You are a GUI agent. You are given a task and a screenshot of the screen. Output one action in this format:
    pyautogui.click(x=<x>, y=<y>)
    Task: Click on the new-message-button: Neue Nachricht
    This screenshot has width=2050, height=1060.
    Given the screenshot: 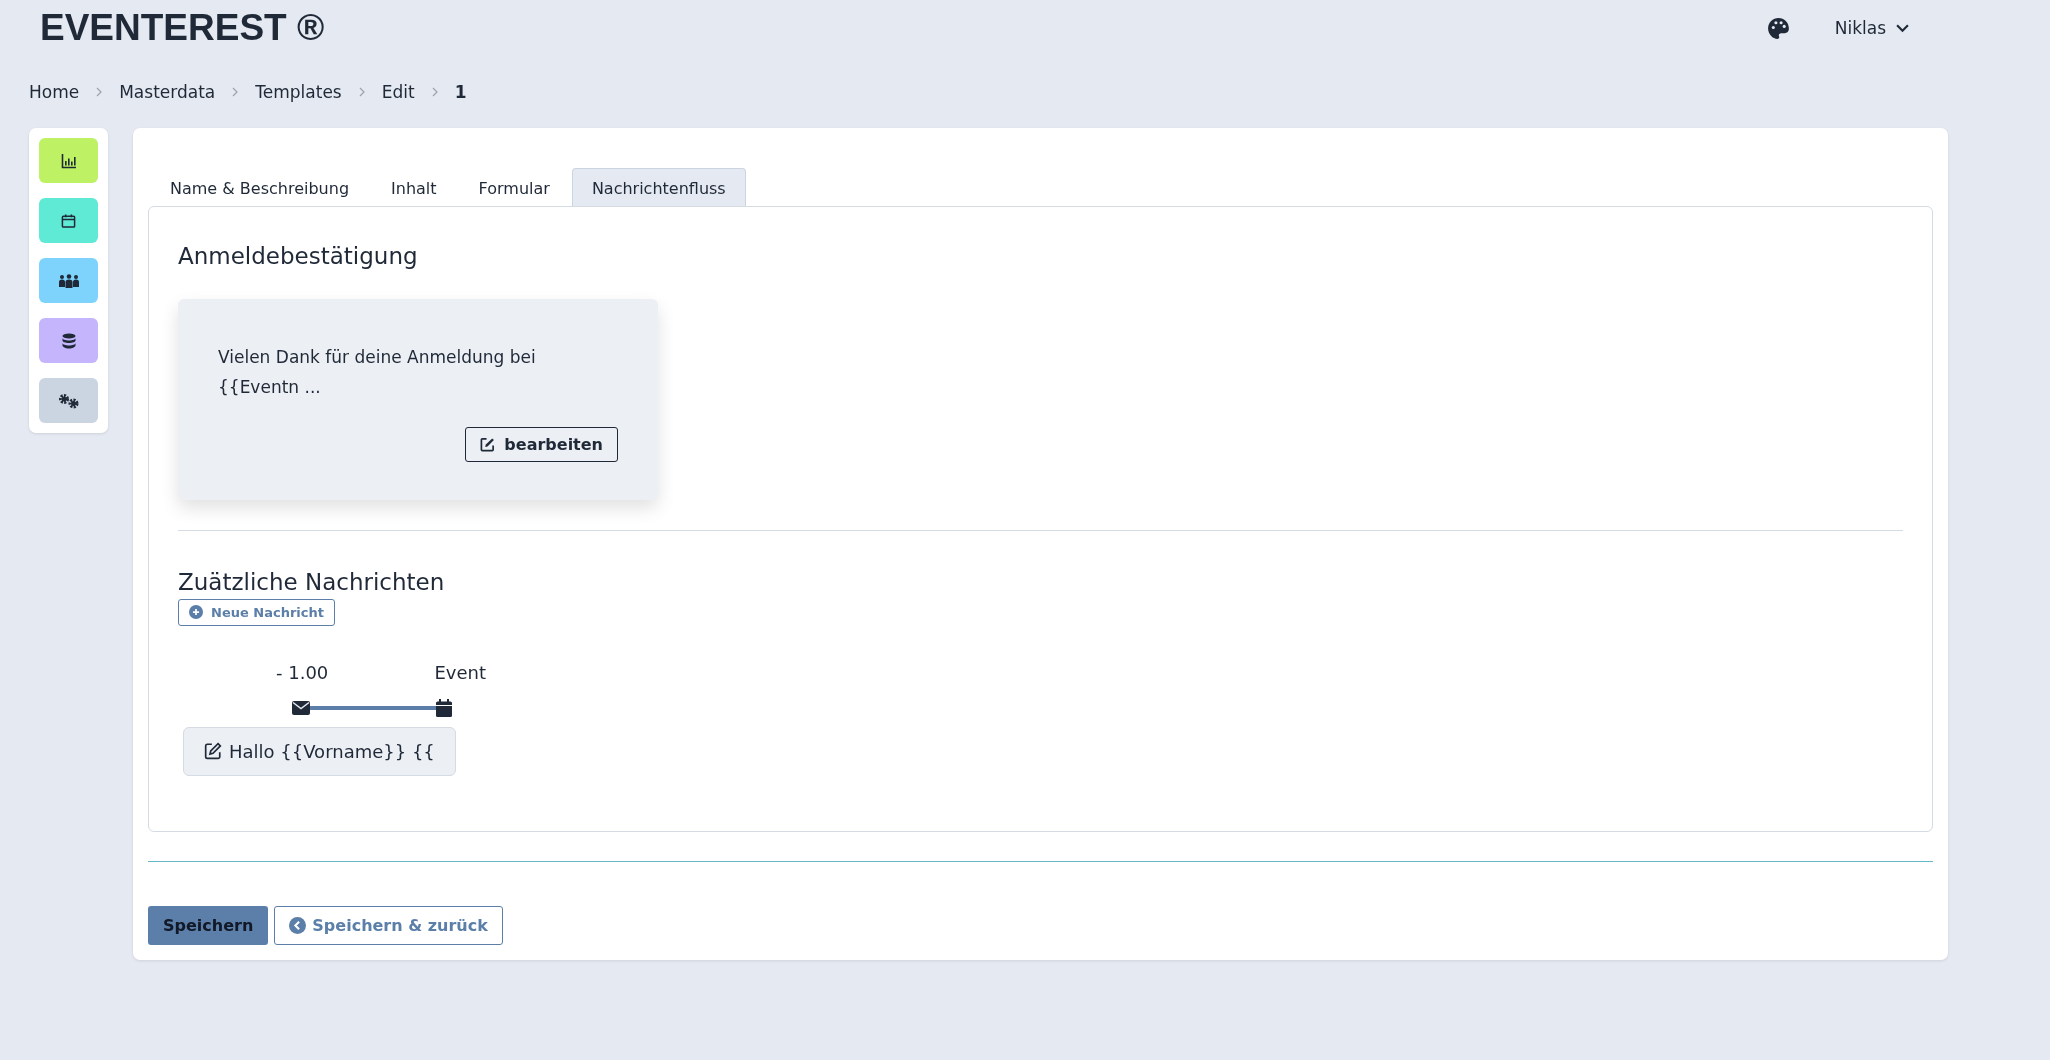 What is the action you would take?
    pyautogui.click(x=256, y=612)
    